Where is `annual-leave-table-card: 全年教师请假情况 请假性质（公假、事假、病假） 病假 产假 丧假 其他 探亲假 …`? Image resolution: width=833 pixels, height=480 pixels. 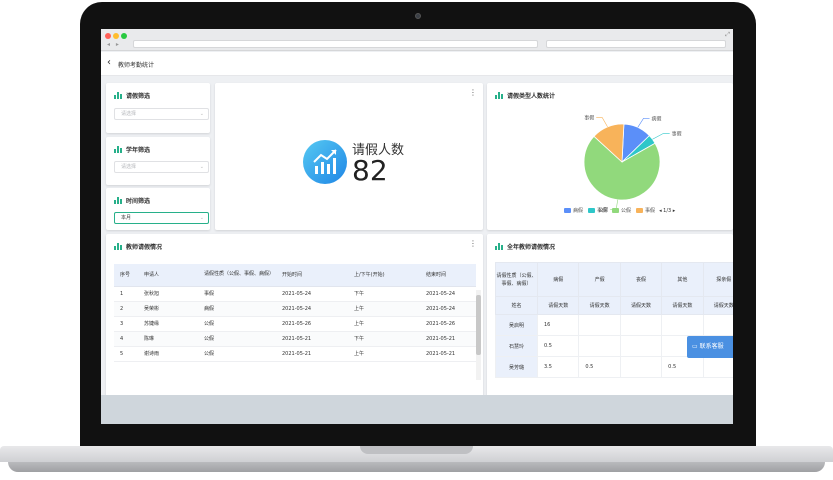
annual-leave-table-card: 全年教师请假情况 请假性质（公假、事假、病假） 病假 产假 丧假 其他 探亲假 … is located at coordinates (610, 316).